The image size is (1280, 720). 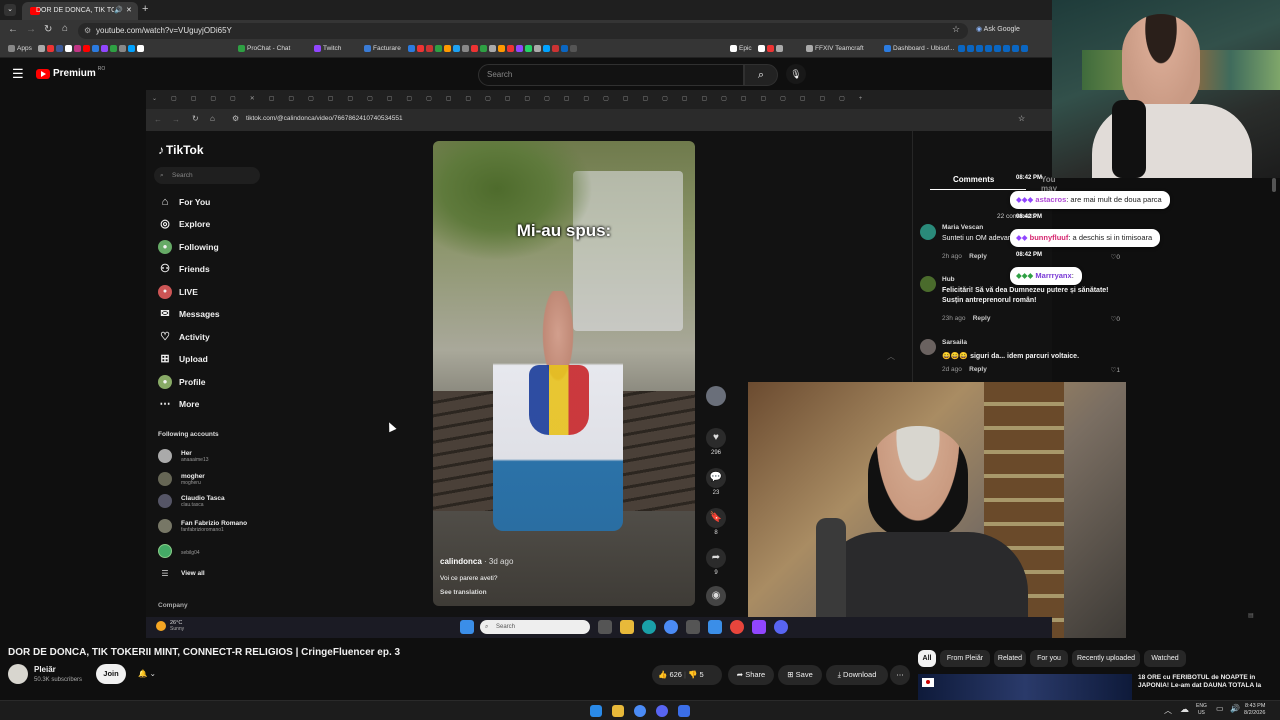 What do you see at coordinates (202, 526) in the screenshot?
I see `following-account: Fan Fabrizio Romano fanfabrizioromano1` at bounding box center [202, 526].